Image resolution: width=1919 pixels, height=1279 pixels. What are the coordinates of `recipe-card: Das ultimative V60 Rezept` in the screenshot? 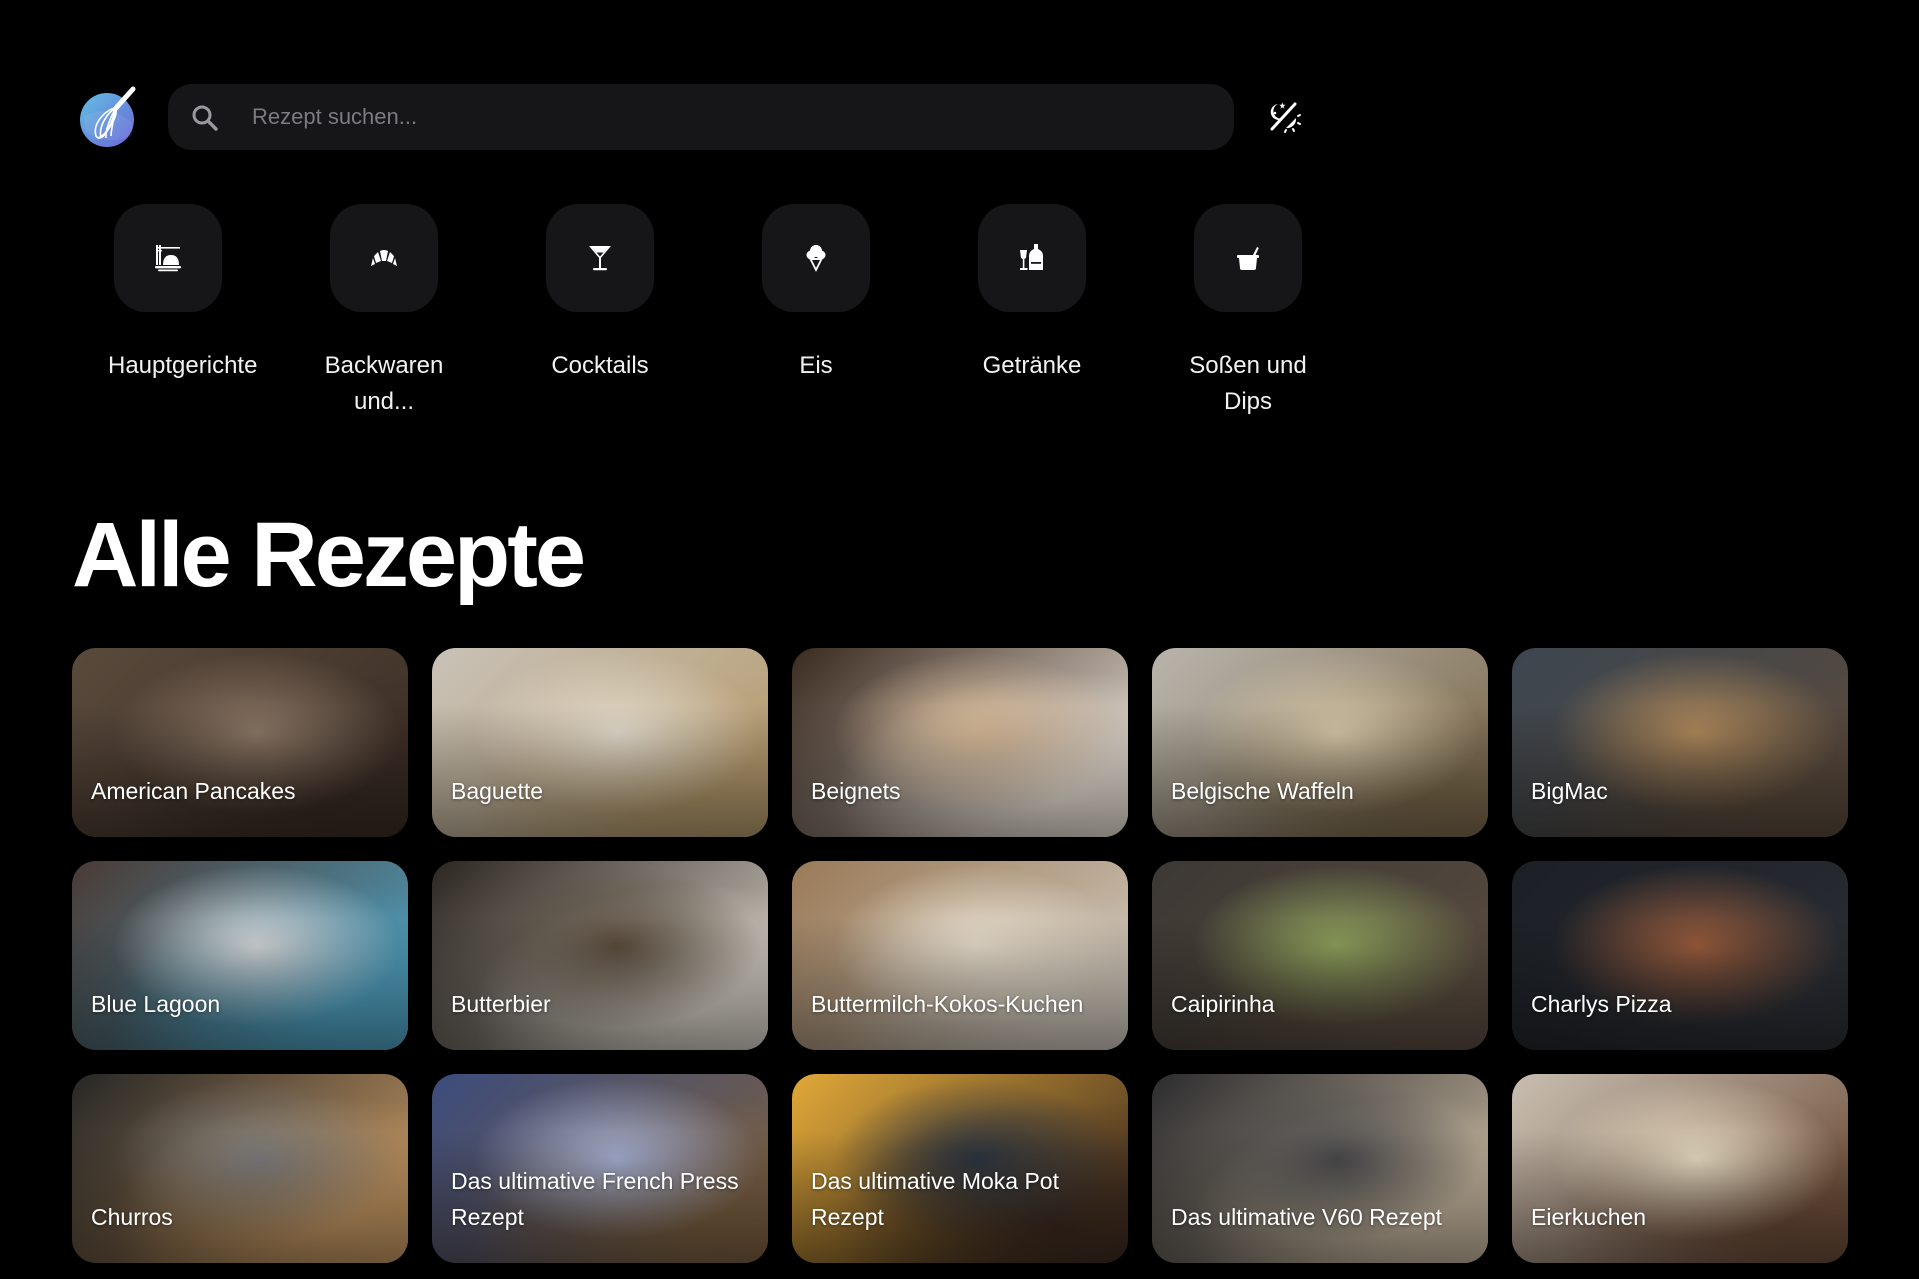 It's located at (1320, 1168).